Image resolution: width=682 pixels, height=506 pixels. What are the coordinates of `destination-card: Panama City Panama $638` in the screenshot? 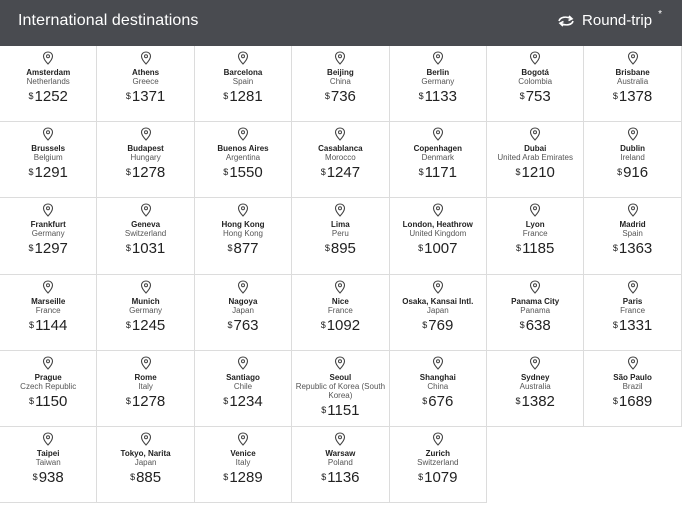 It's located at (536, 312).